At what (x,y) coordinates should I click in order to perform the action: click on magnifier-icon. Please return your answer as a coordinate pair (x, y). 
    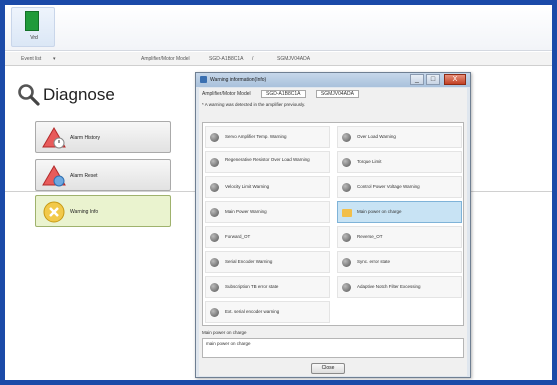
    Looking at the image, I should click on (29, 95).